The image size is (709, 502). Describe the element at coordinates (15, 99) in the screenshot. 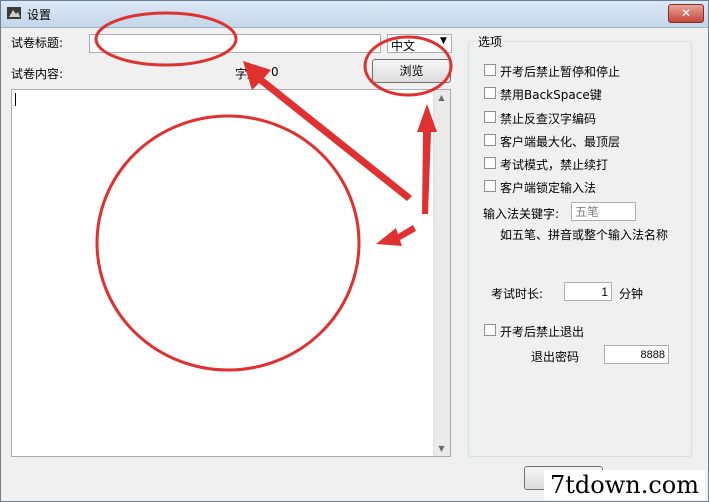

I see `text-cursor` at that location.